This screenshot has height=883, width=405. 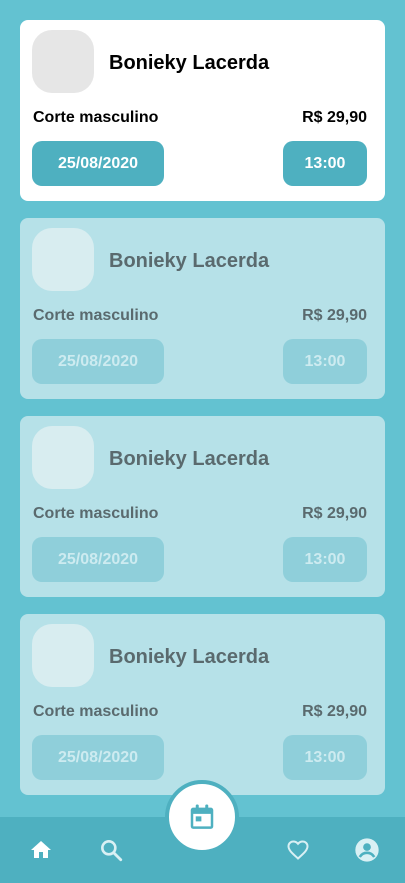 I want to click on tab-profile, so click(x=367, y=850).